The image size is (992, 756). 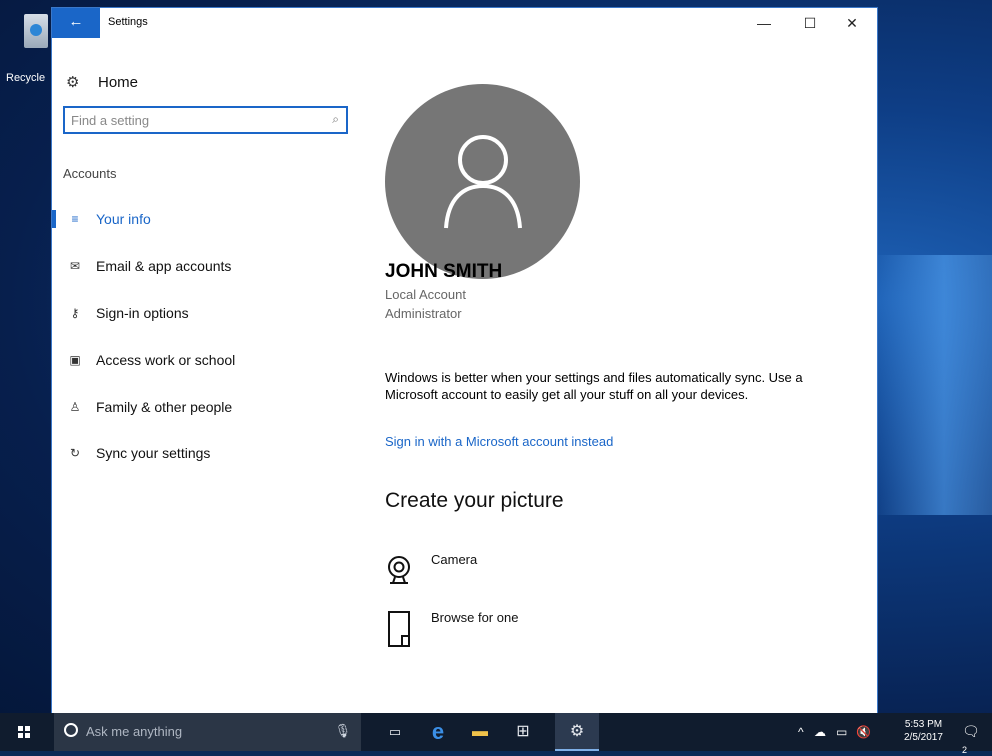 I want to click on start-button, so click(x=23, y=732).